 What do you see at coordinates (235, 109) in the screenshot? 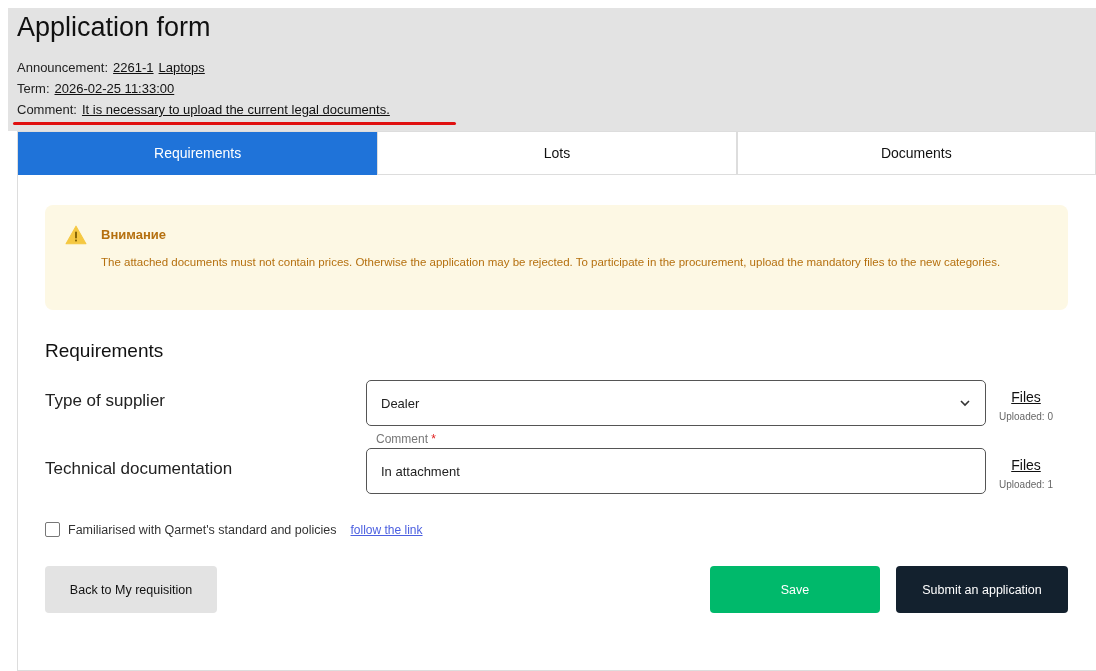
I see `comment-value-link: It is necessary to upload the current legal documents.` at bounding box center [235, 109].